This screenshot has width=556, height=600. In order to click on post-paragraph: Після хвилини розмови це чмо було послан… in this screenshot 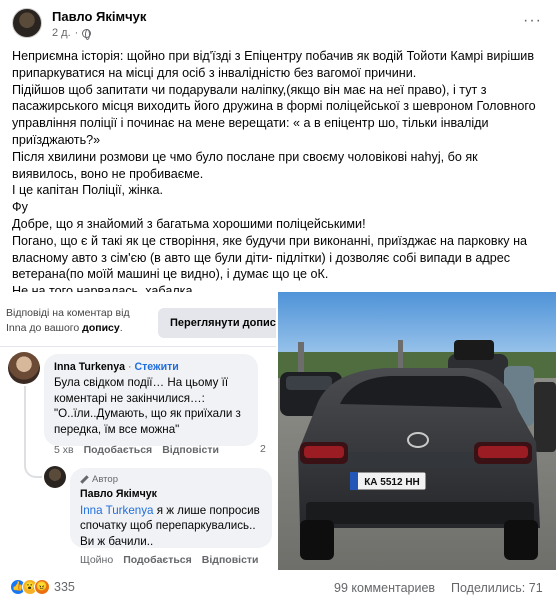, I will do `click(245, 165)`.